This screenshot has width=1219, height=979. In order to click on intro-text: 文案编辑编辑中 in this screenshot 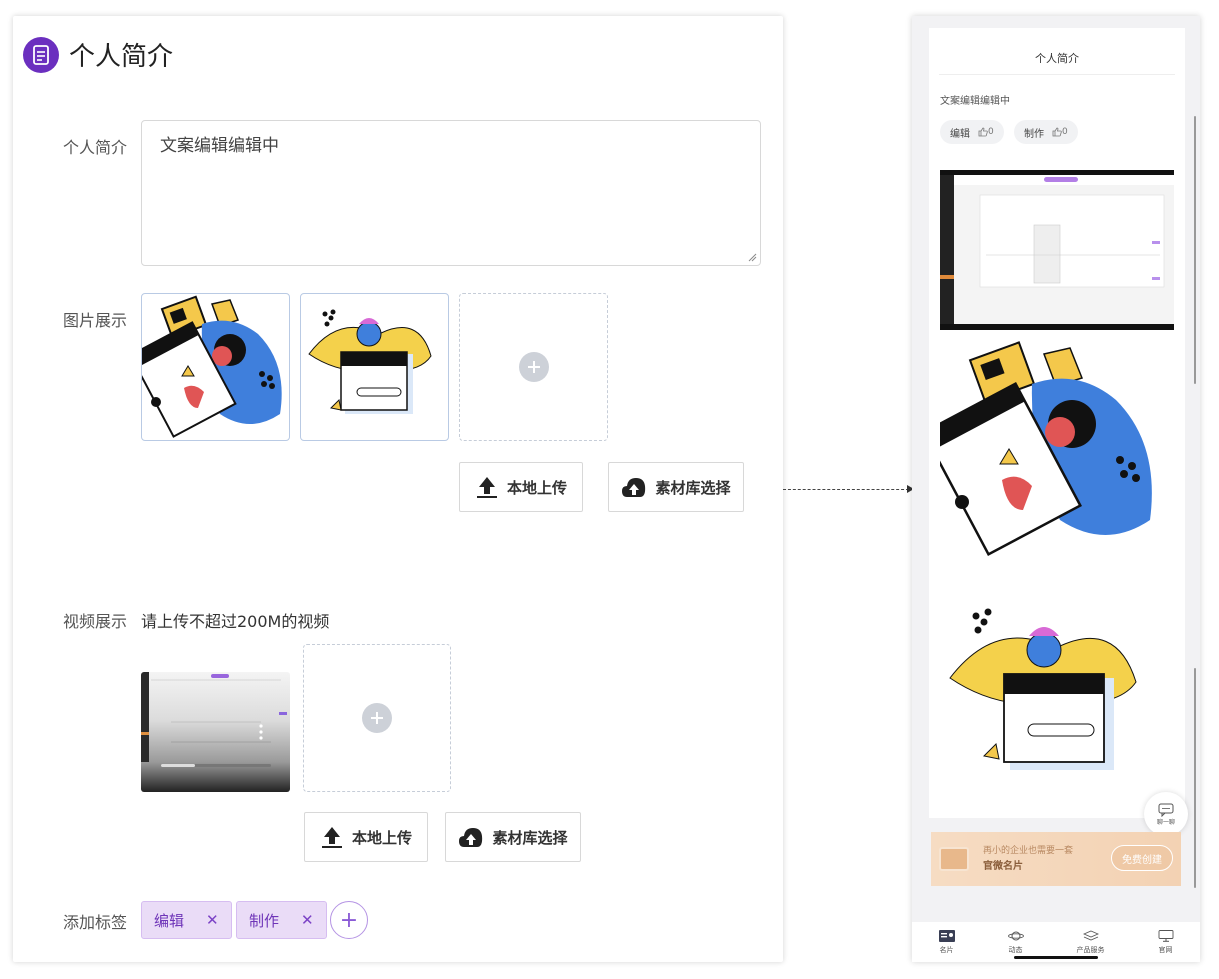, I will do `click(219, 146)`.